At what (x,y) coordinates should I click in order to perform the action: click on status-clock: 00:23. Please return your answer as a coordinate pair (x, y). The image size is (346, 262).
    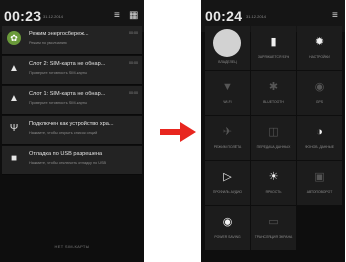
    Looking at the image, I should click on (23, 16).